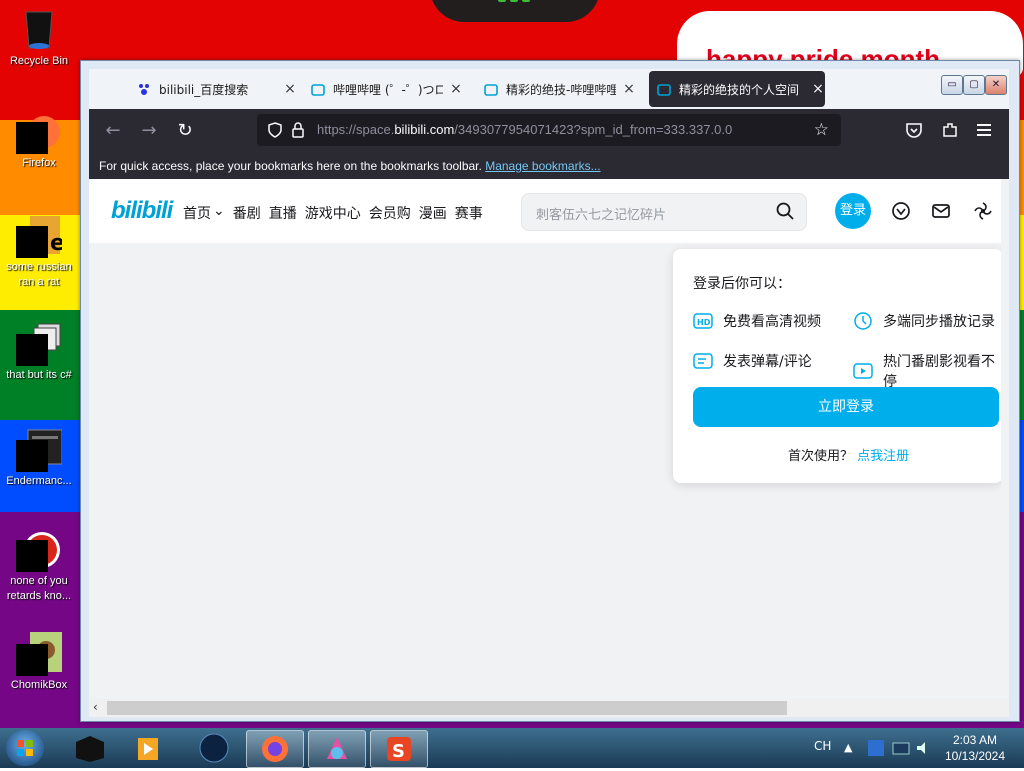  Describe the element at coordinates (703, 361) in the screenshot. I see `danmaku-icon` at that location.